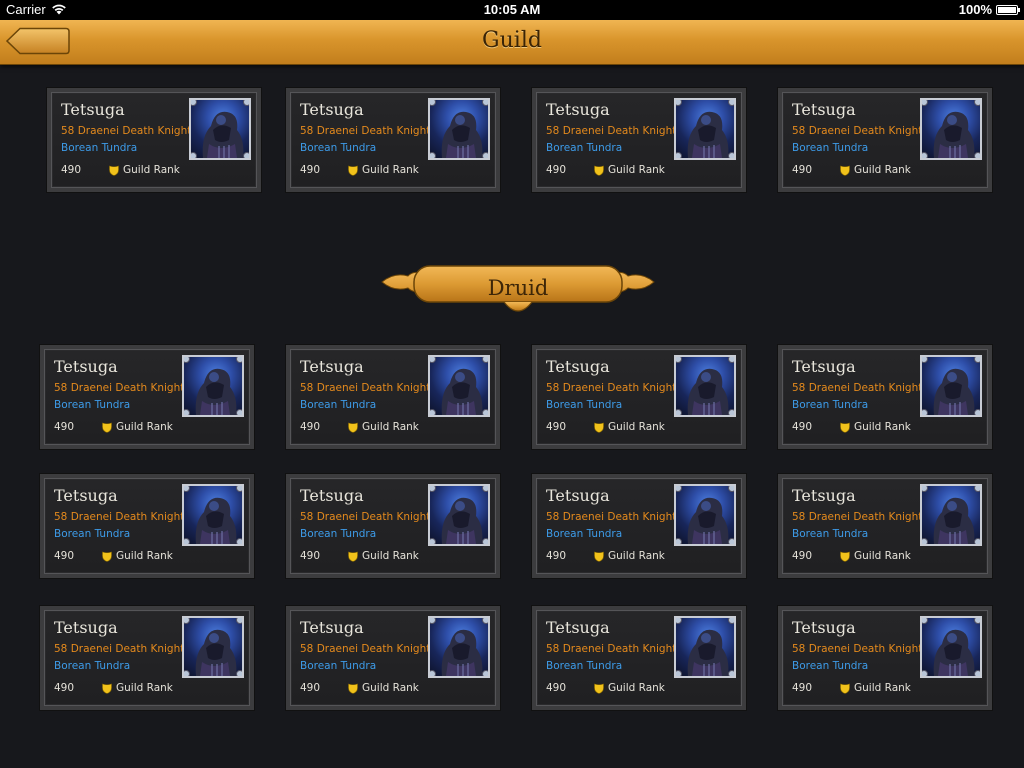  Describe the element at coordinates (518, 288) in the screenshot. I see `section-title: Druid` at that location.